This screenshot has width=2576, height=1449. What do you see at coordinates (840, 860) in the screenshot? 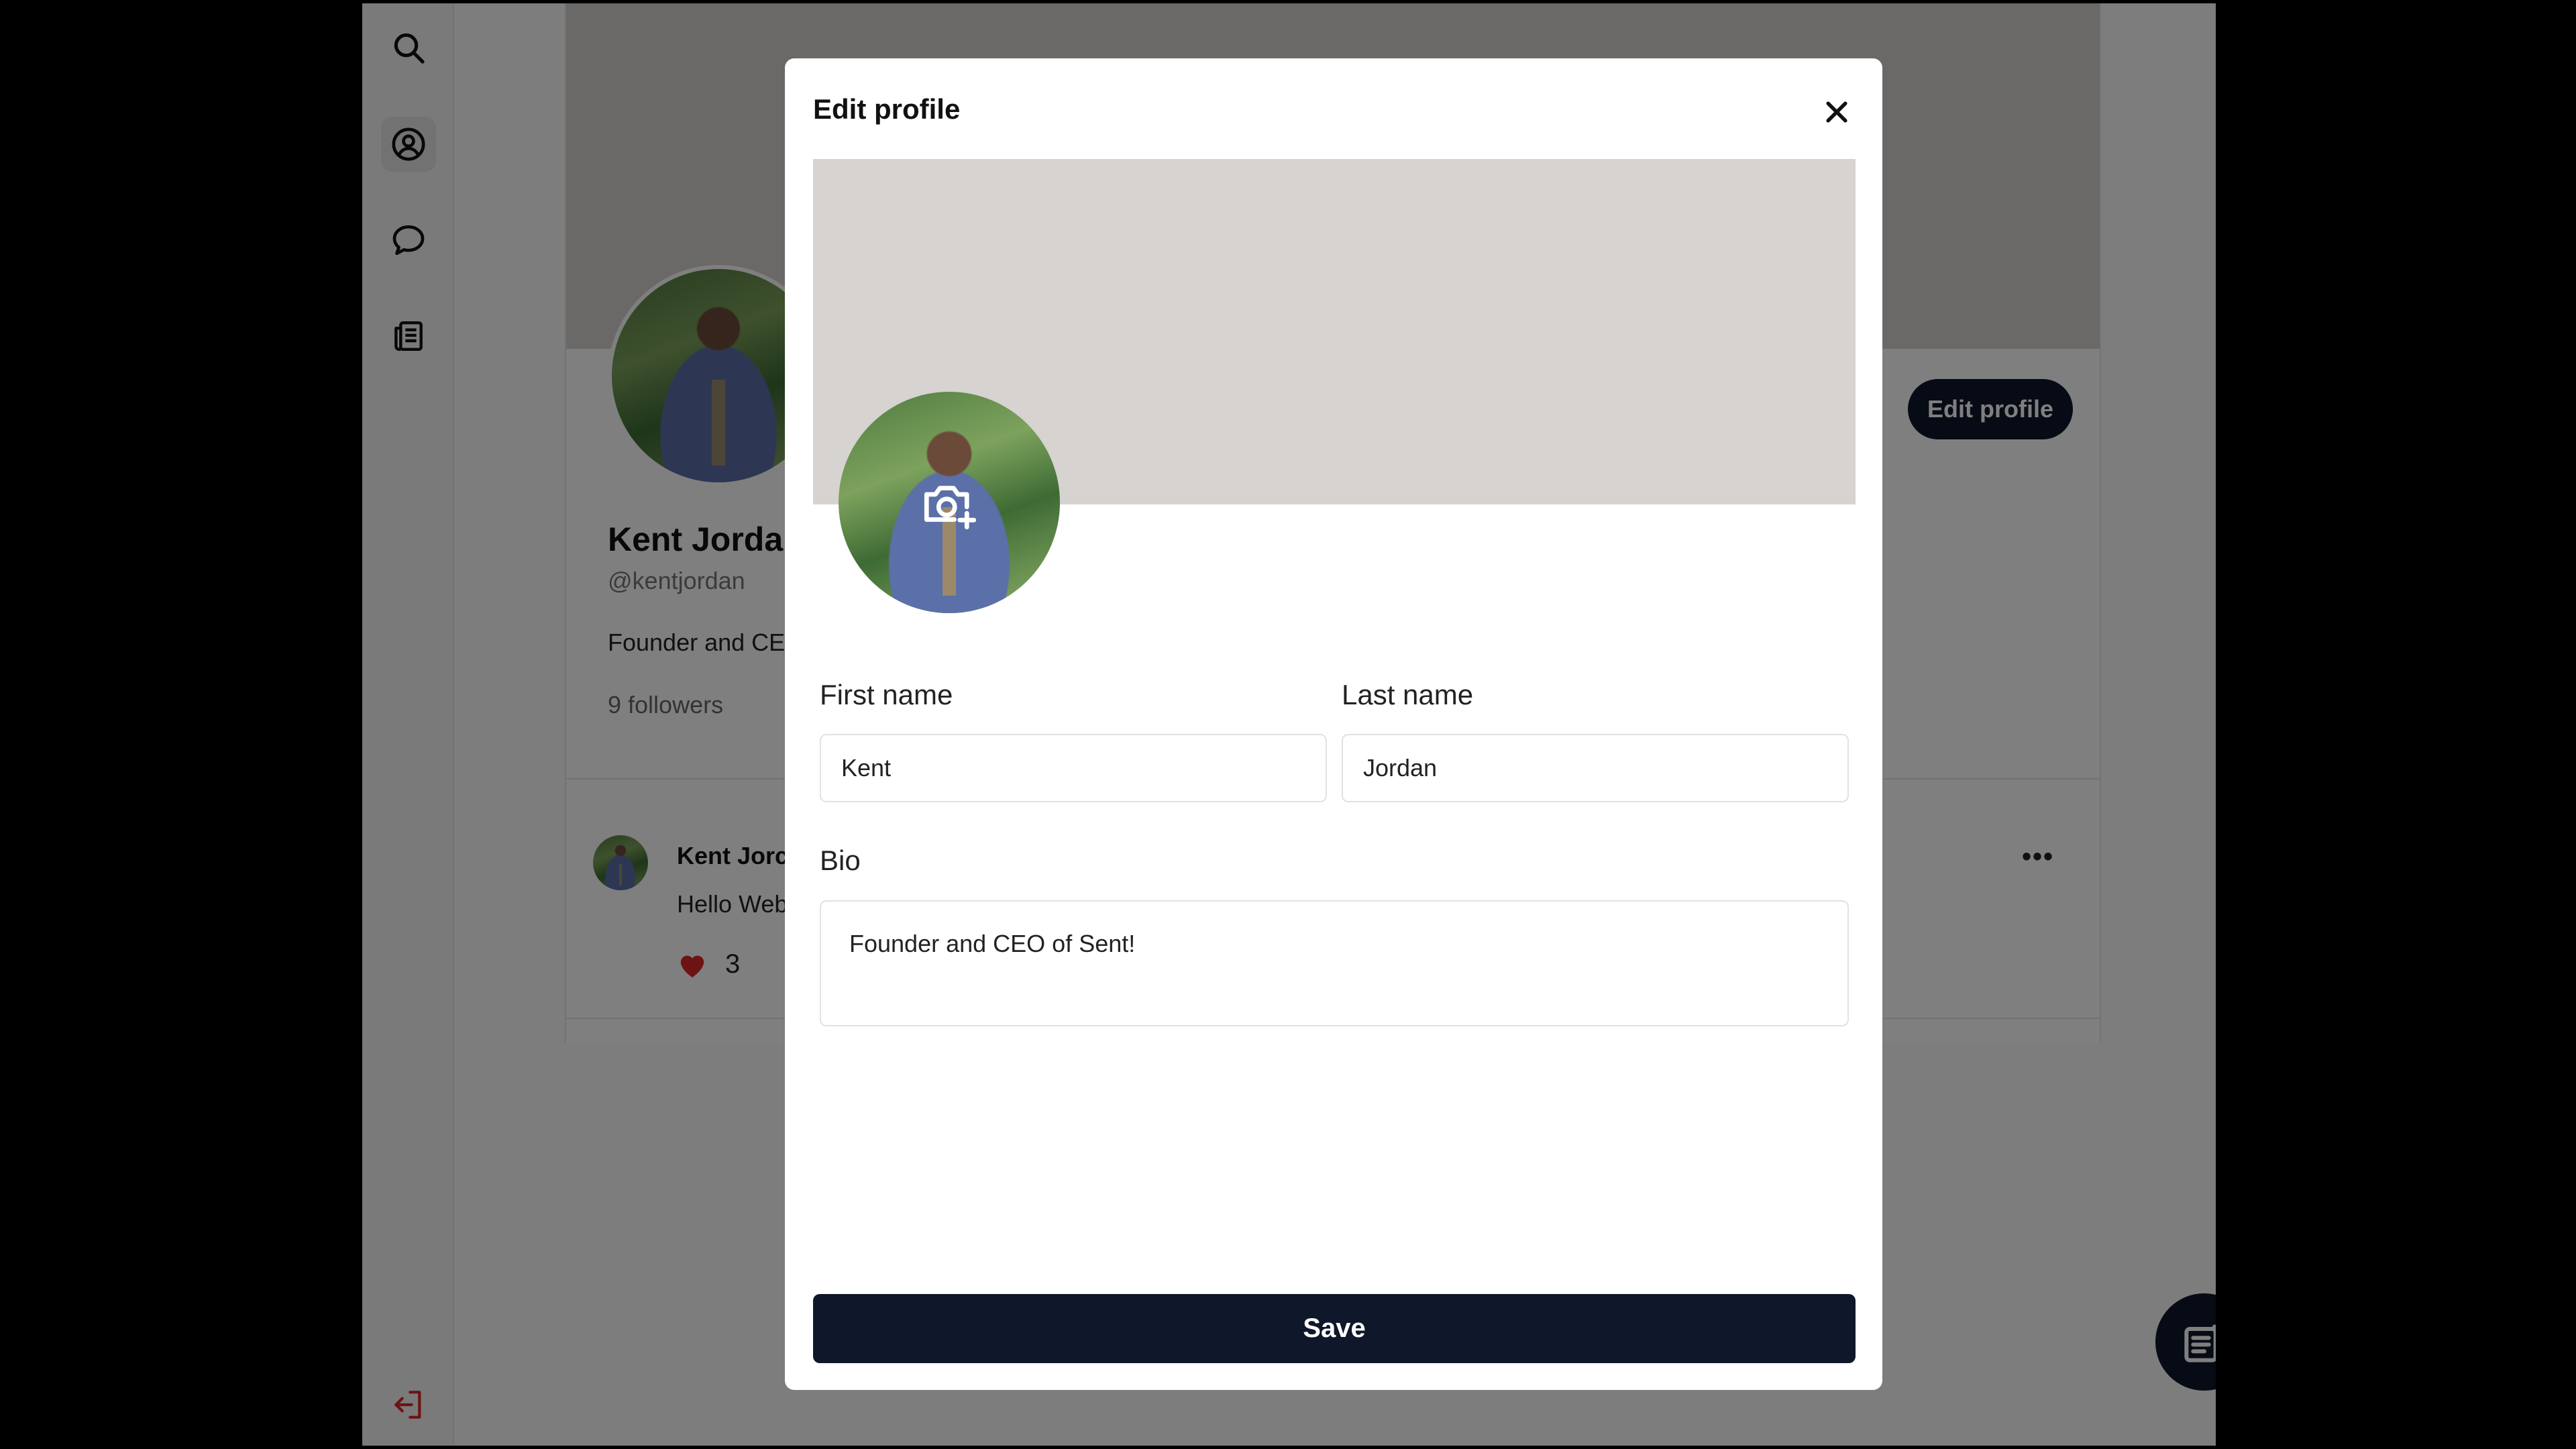
I see `bio-label: Bio` at bounding box center [840, 860].